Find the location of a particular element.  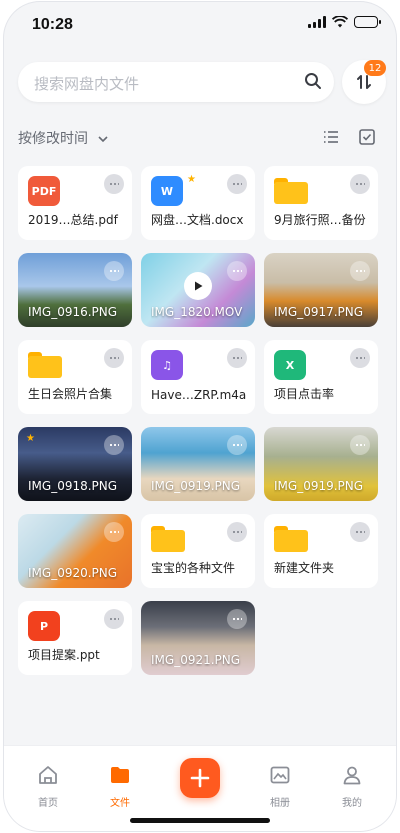

image-icon is located at coordinates (280, 775).